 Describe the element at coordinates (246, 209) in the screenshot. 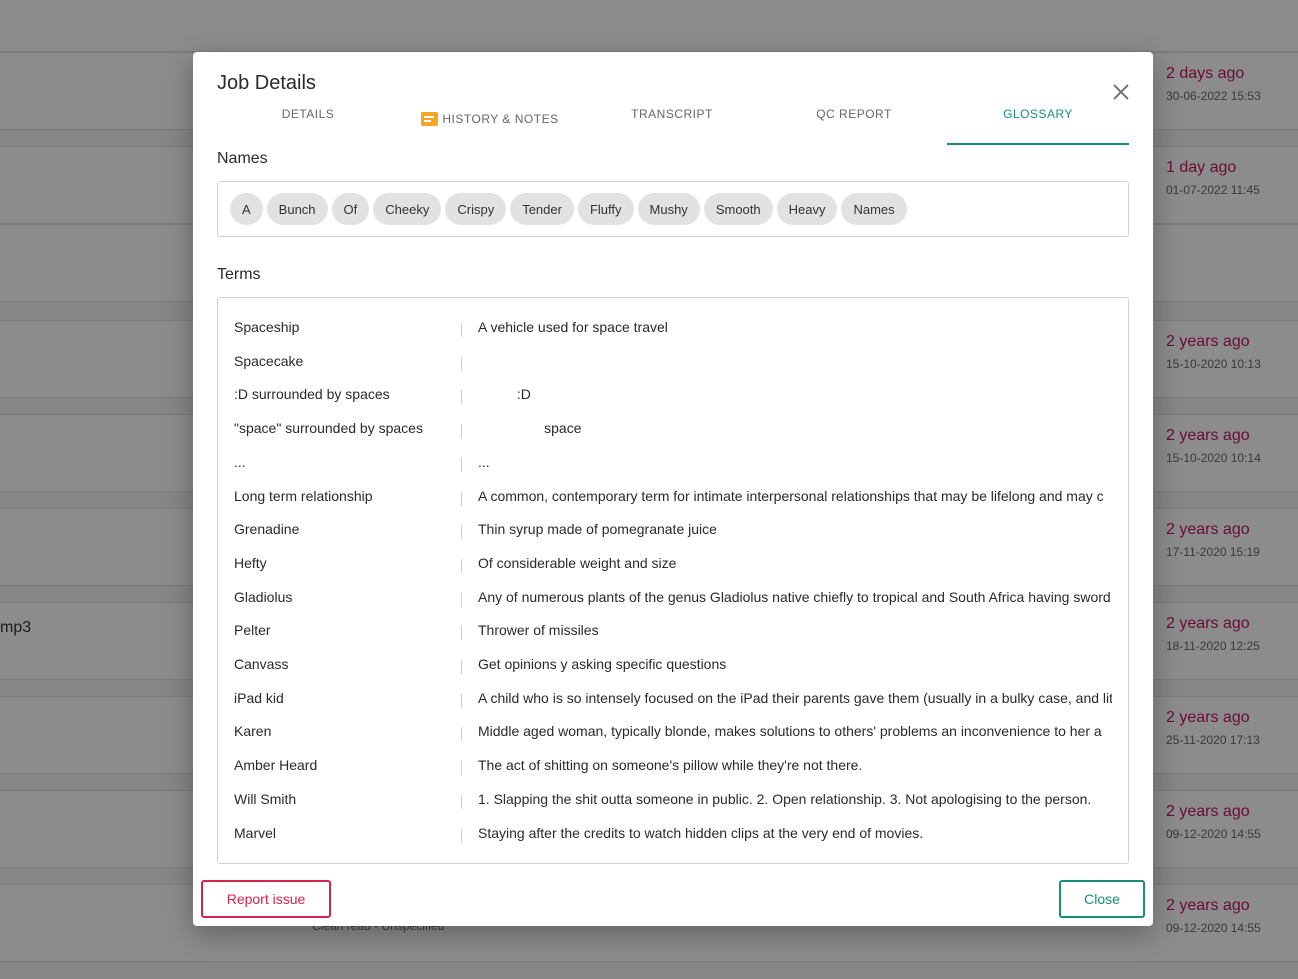

I see `name-chip: A` at that location.